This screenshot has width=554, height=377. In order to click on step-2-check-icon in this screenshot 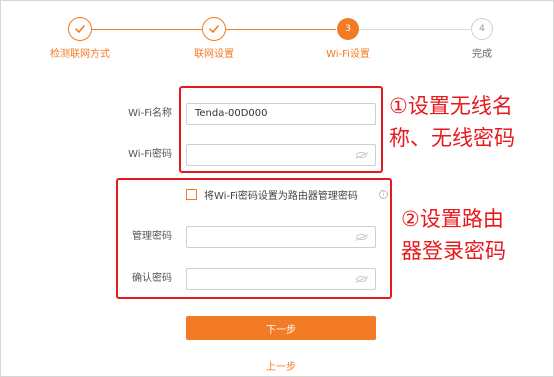, I will do `click(214, 29)`.